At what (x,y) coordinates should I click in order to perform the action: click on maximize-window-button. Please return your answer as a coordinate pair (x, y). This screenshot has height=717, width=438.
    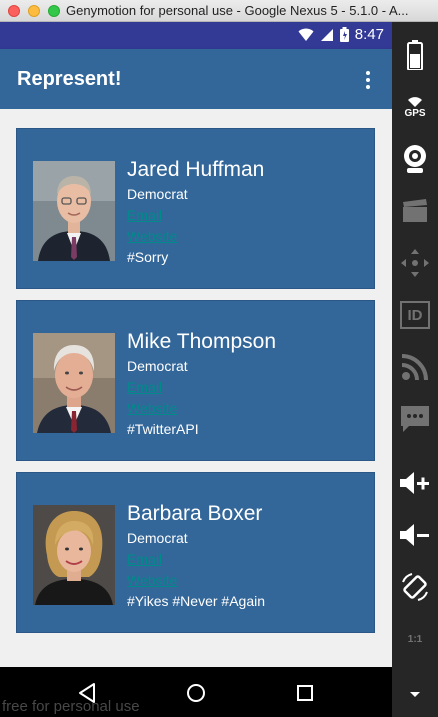
    Looking at the image, I should click on (54, 11).